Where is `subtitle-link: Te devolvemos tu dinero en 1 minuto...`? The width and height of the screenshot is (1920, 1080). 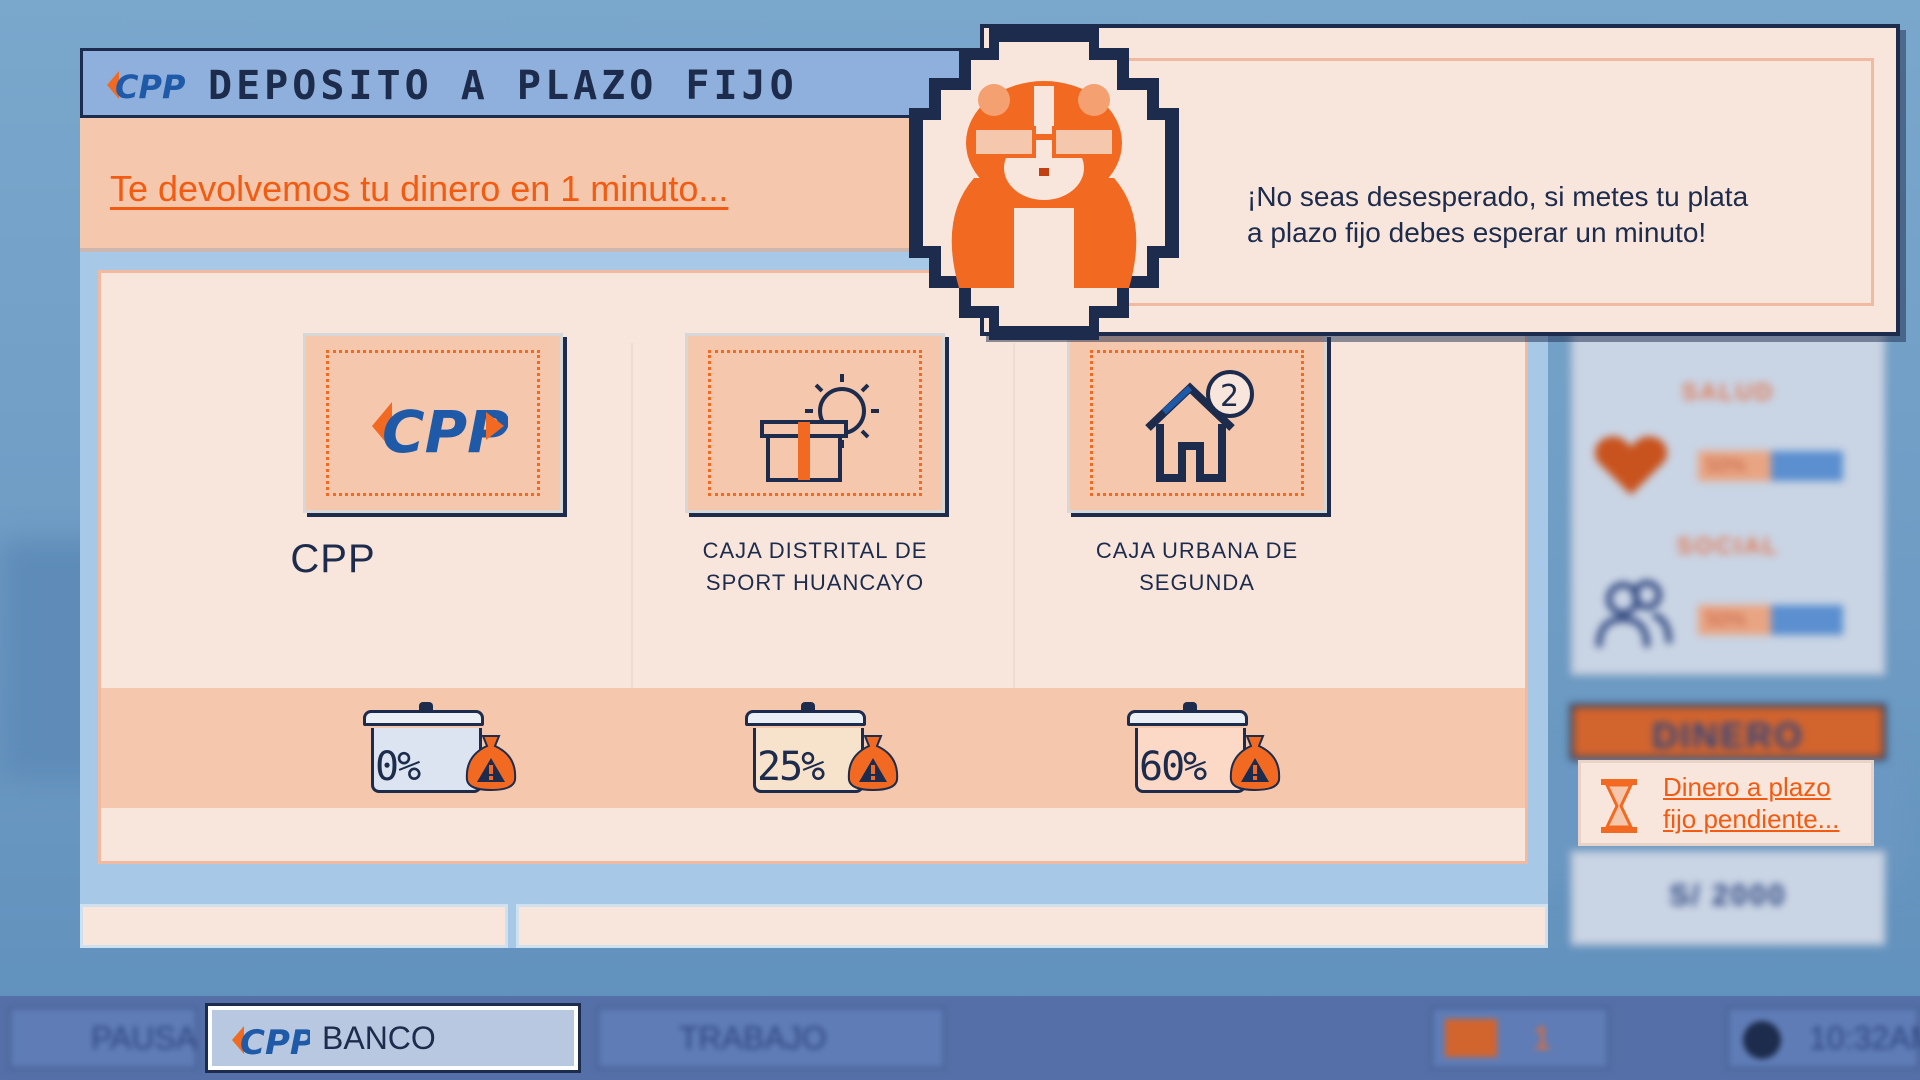 subtitle-link: Te devolvemos tu dinero en 1 minuto... is located at coordinates (419, 189).